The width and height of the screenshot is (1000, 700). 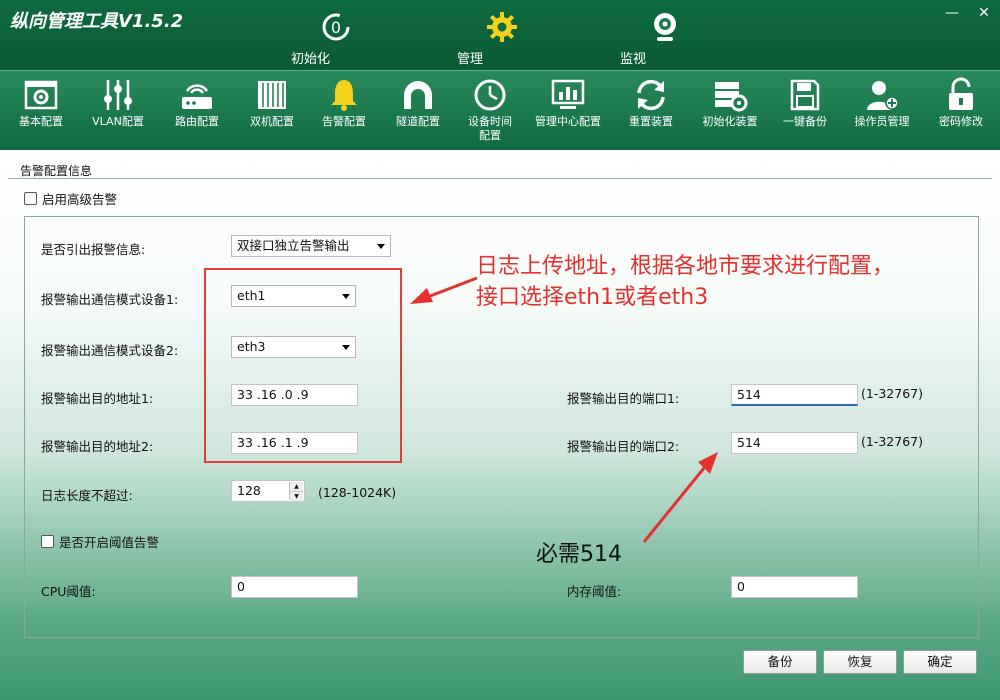 I want to click on svg-text: 0, so click(x=336, y=27).